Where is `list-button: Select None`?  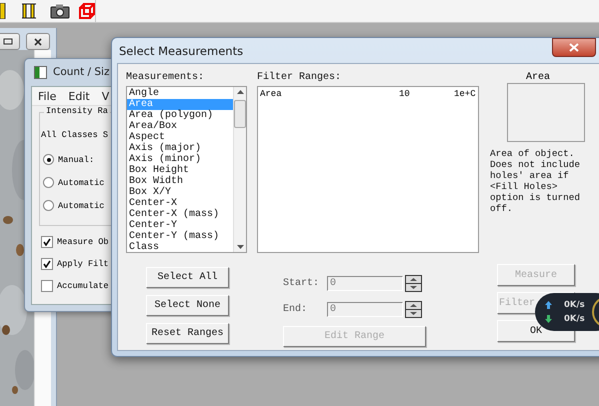 list-button: Select None is located at coordinates (187, 305).